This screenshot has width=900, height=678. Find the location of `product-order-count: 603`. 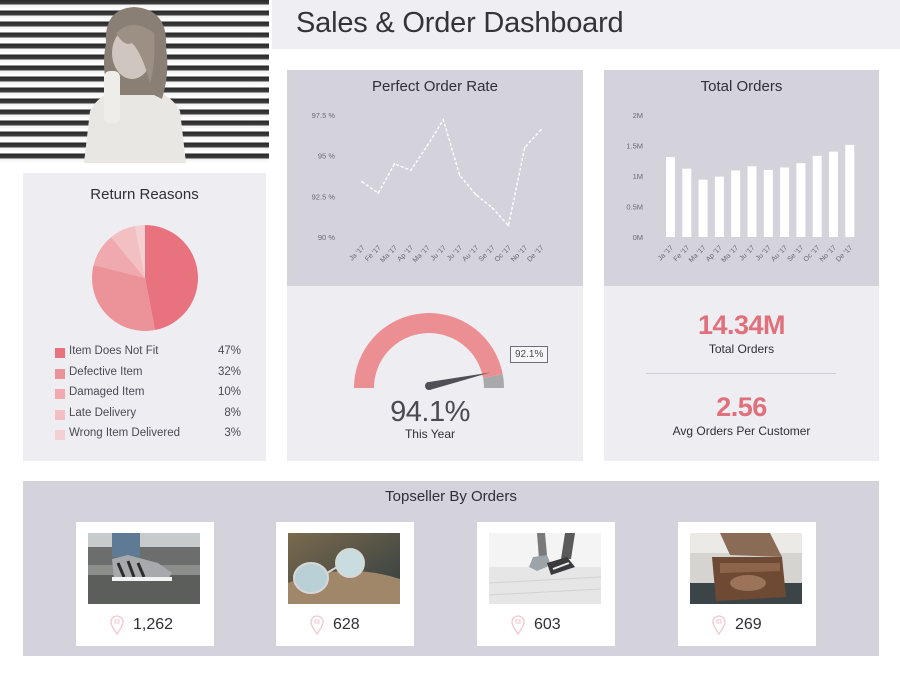

product-order-count: 603 is located at coordinates (547, 624).